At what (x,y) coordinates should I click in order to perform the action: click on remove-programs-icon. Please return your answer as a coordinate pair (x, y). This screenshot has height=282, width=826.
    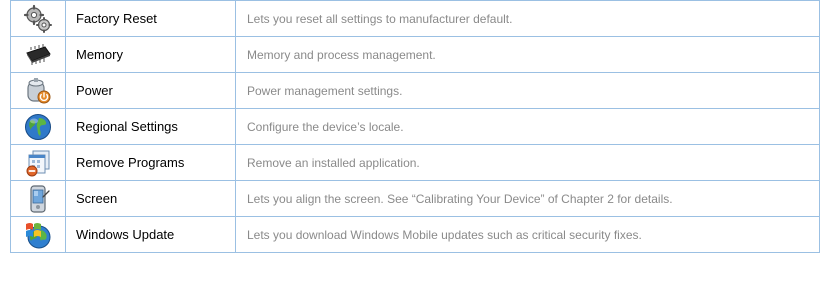
    Looking at the image, I should click on (38, 163).